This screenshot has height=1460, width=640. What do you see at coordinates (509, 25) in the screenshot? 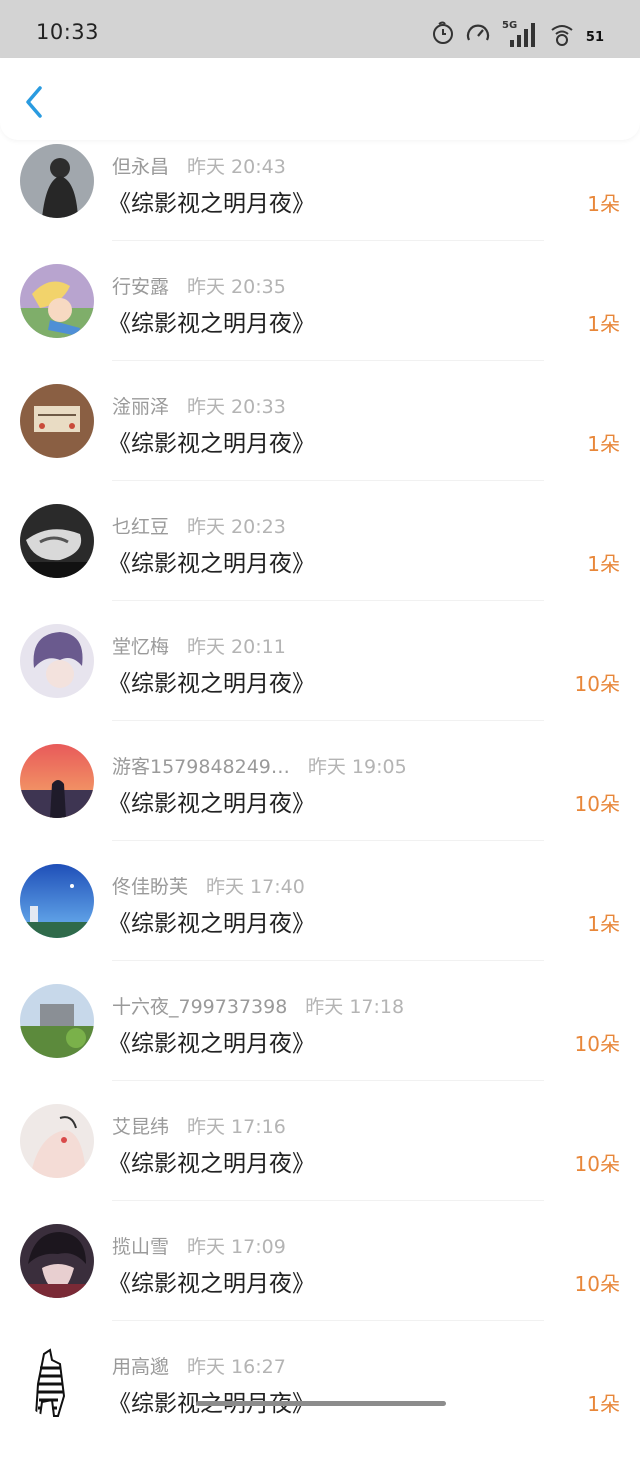
I see `network-label: 5G` at bounding box center [509, 25].